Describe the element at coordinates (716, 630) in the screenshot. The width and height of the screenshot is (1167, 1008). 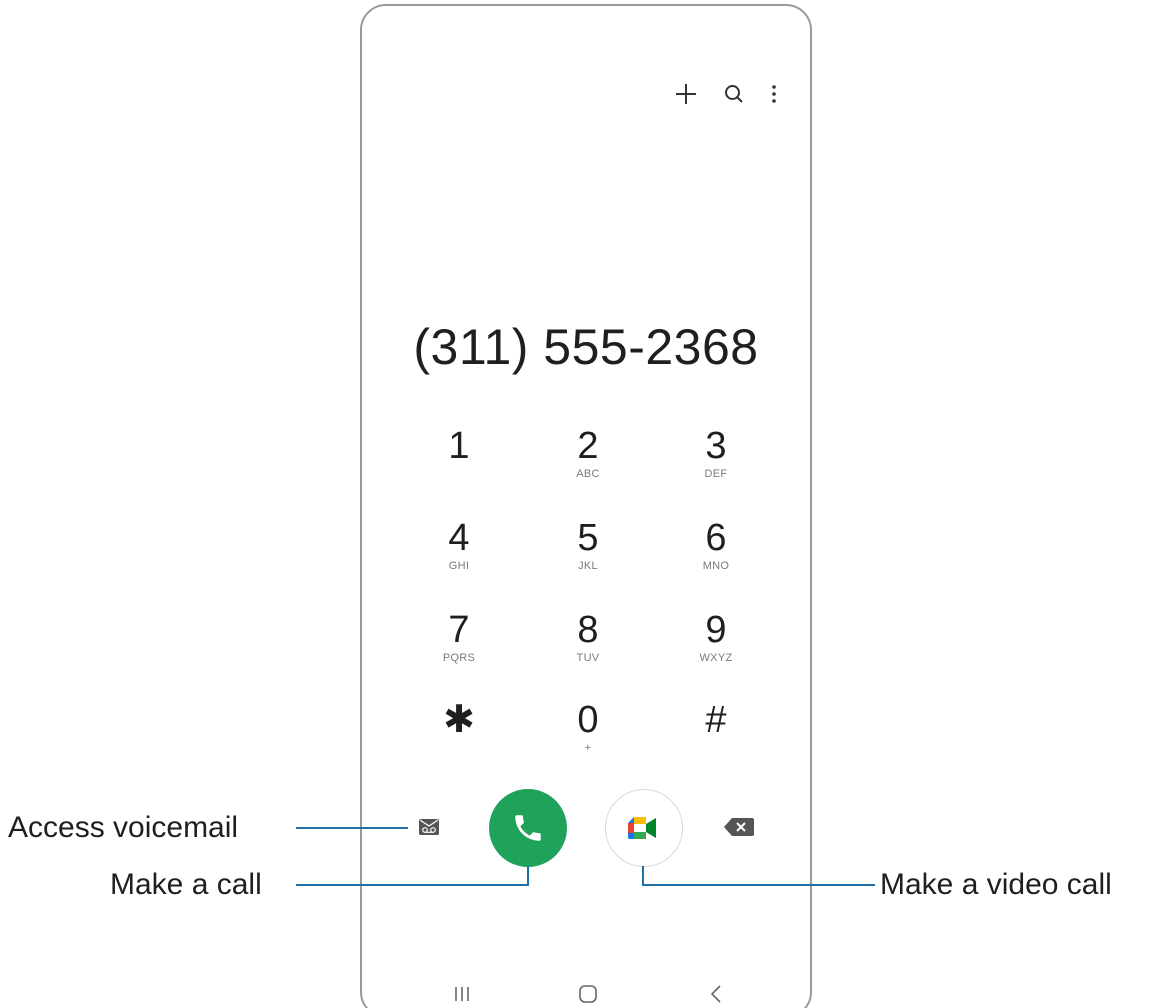
I see `key-digit: 9` at that location.